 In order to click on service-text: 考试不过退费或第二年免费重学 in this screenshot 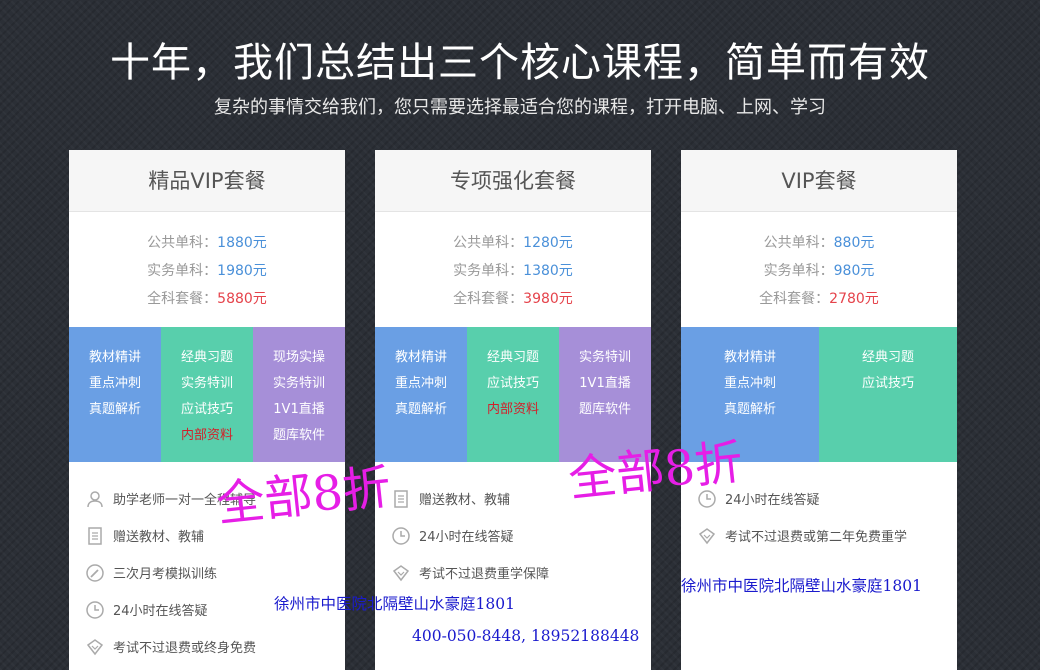, I will do `click(816, 537)`.